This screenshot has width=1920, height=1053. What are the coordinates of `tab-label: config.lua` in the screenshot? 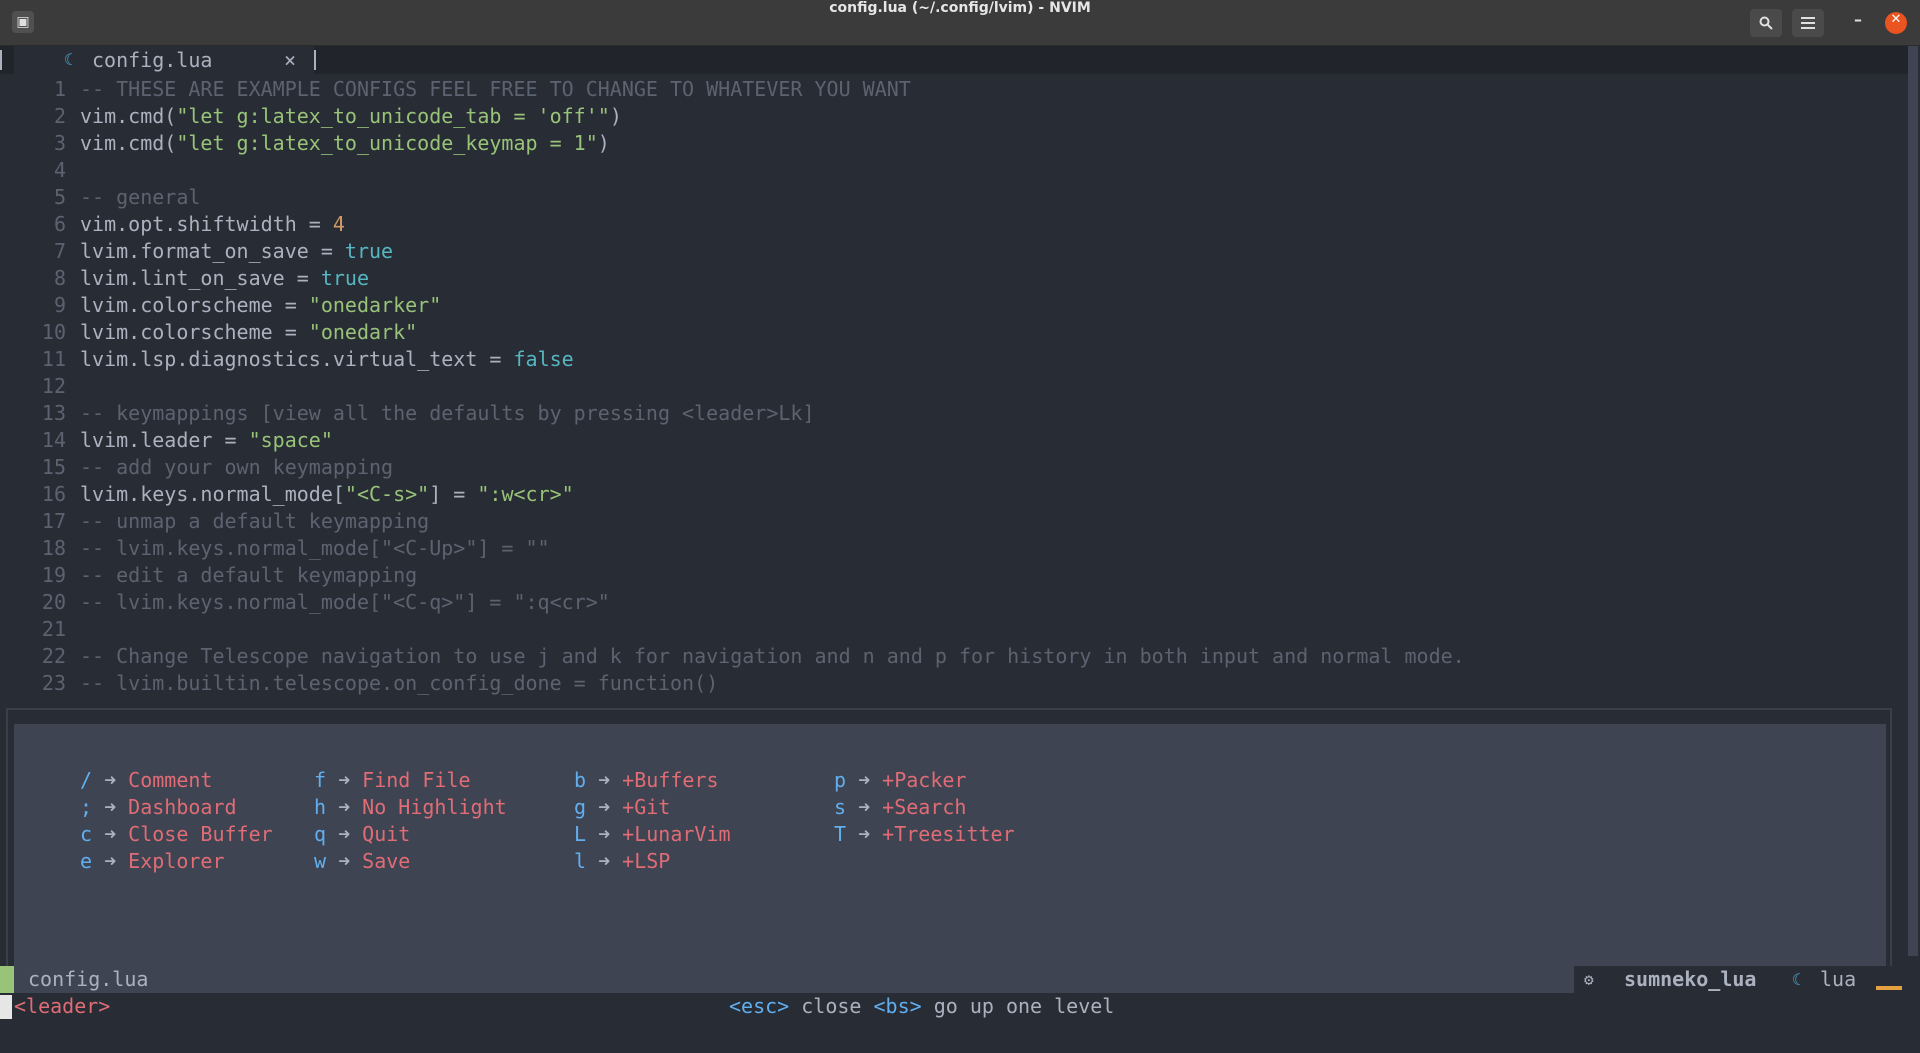 It's located at (152, 60).